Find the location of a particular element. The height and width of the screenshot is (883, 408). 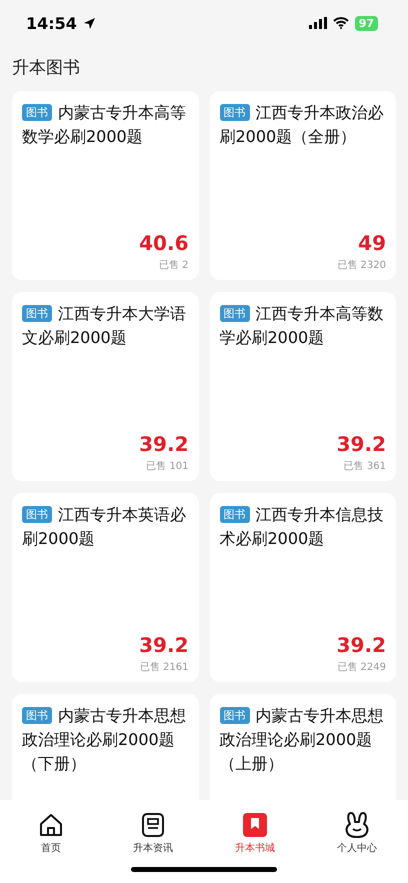

sold-count: 已售 2249 is located at coordinates (361, 667).